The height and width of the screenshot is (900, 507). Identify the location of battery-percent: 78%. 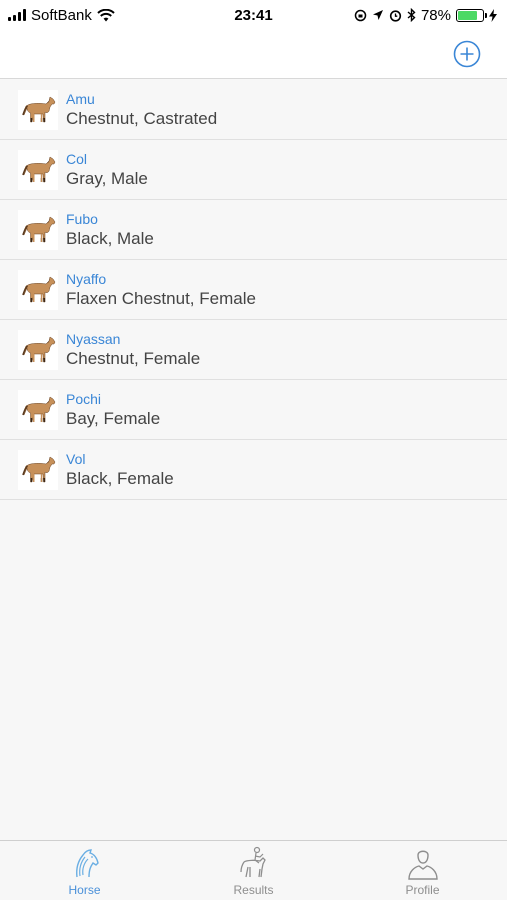
(435, 15).